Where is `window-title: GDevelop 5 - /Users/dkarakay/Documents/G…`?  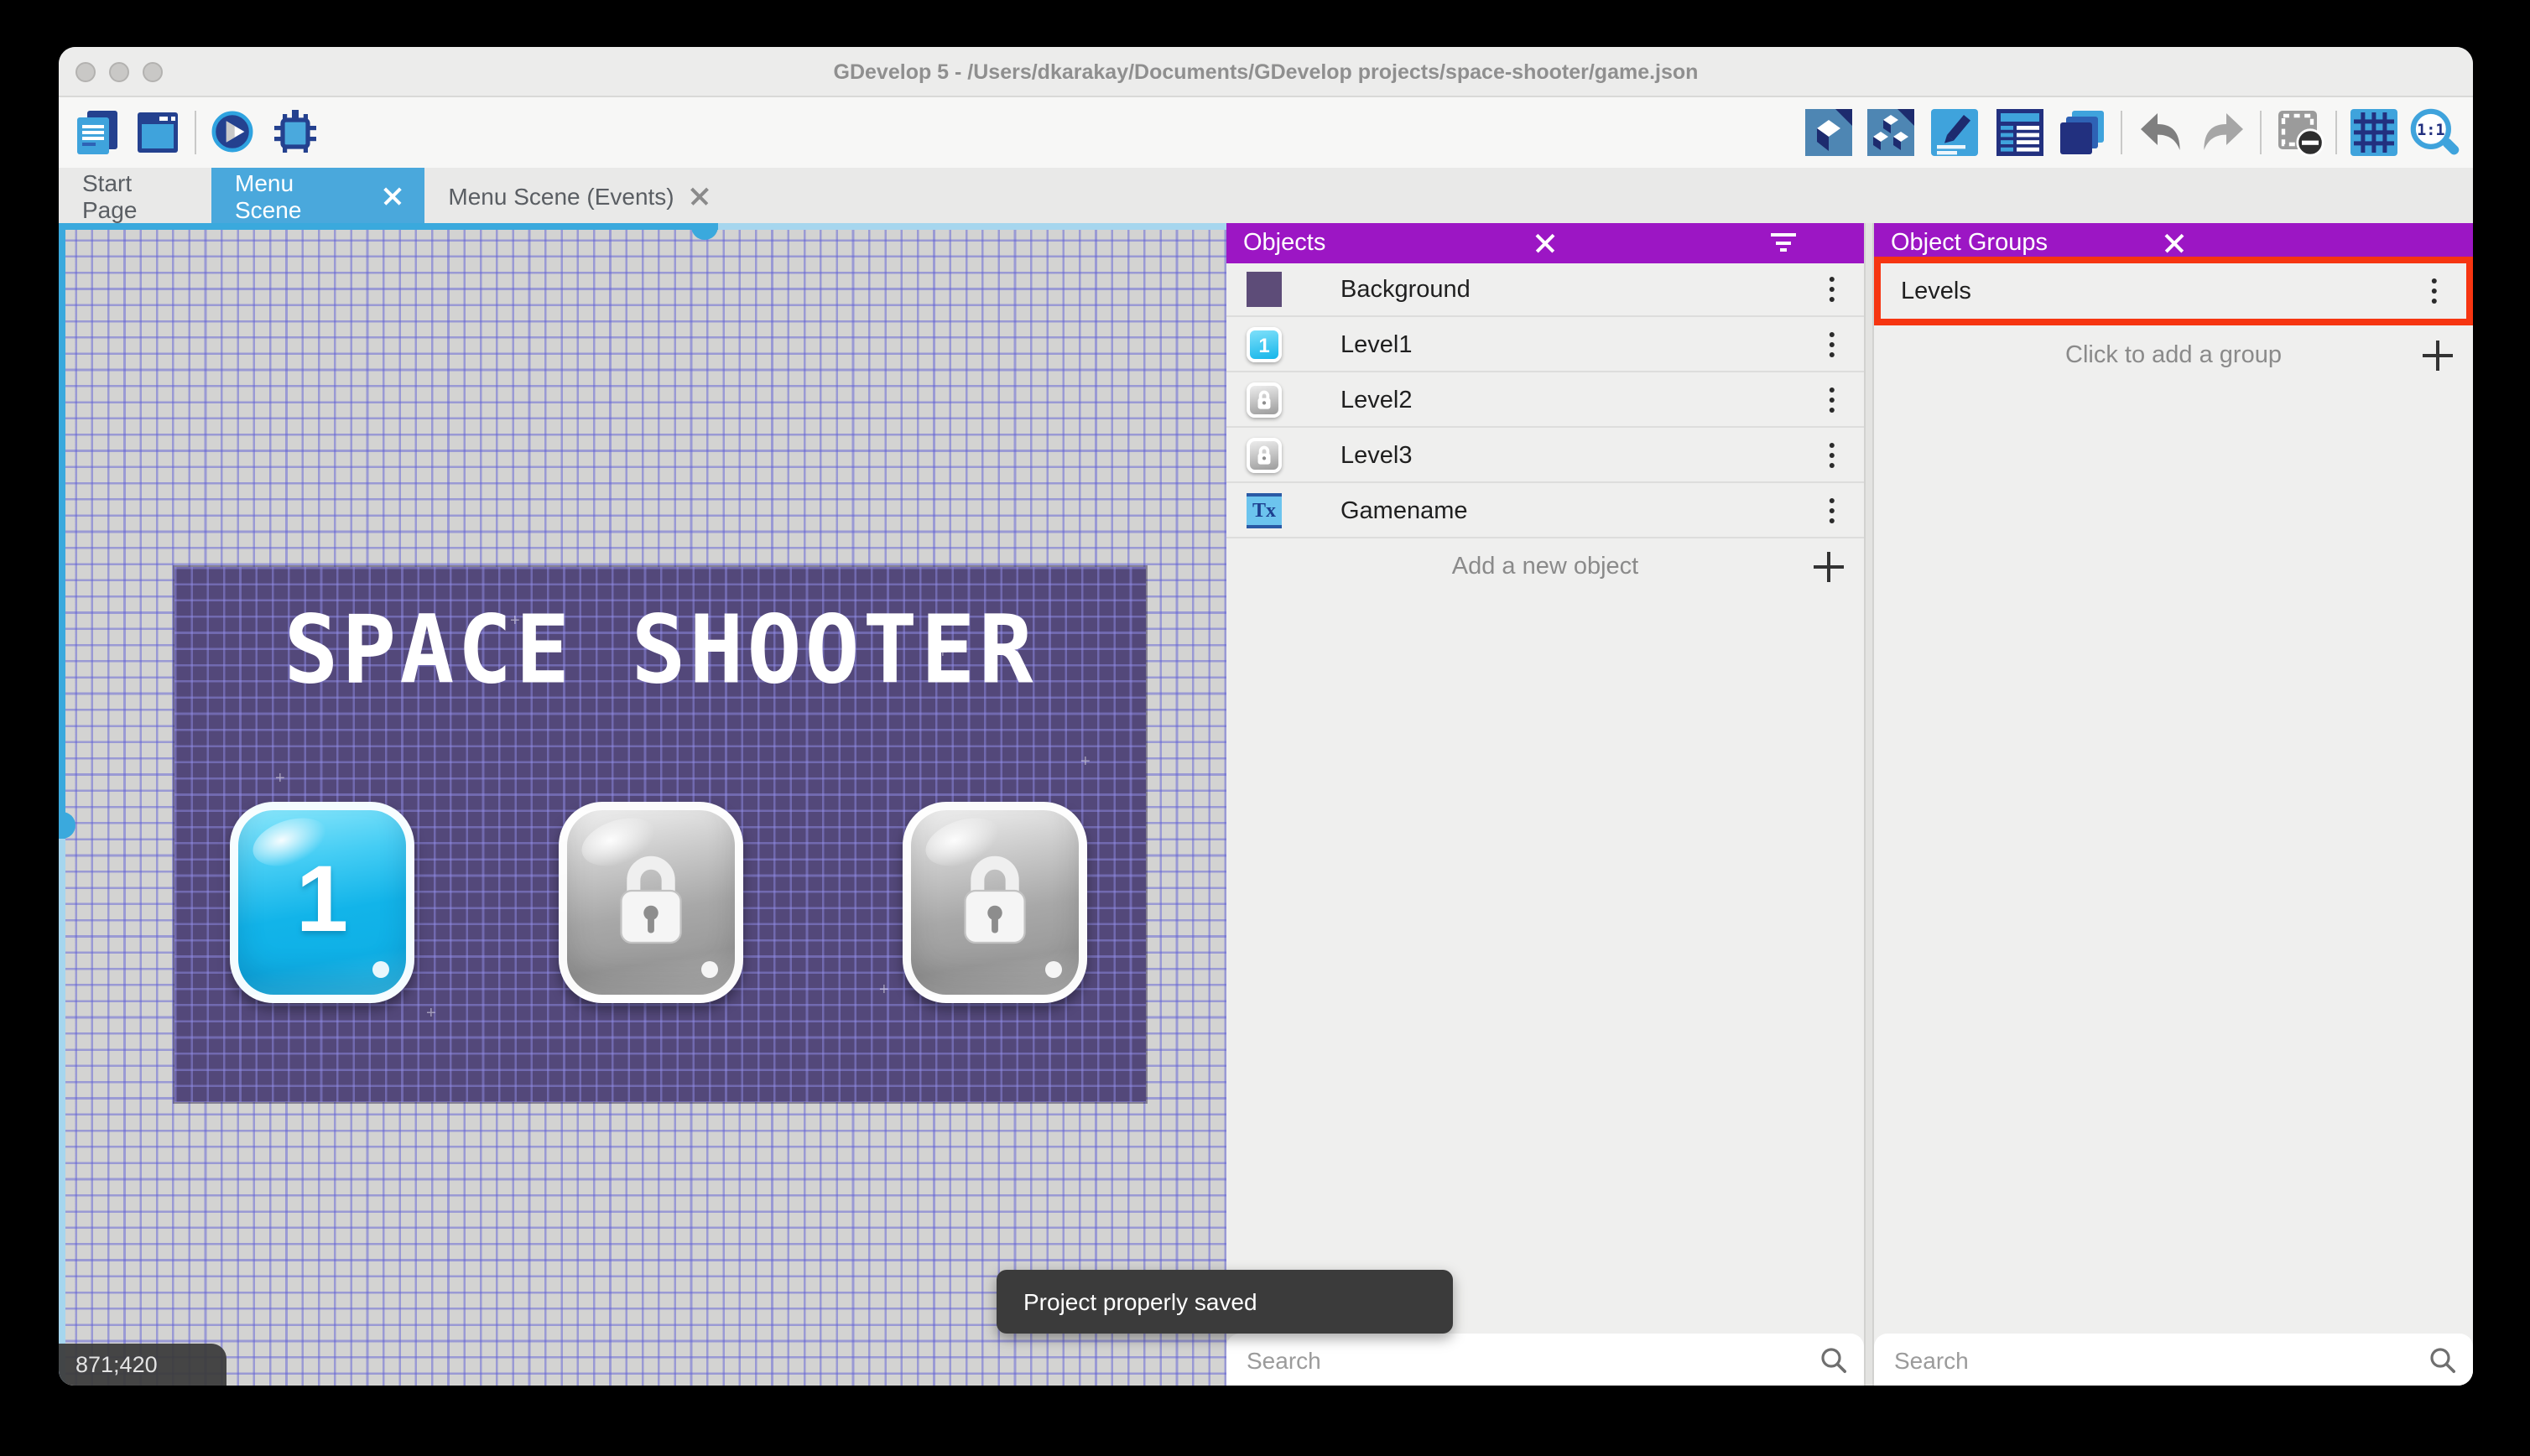 window-title: GDevelop 5 - /Users/dkarakay/Documents/G… is located at coordinates (1266, 72).